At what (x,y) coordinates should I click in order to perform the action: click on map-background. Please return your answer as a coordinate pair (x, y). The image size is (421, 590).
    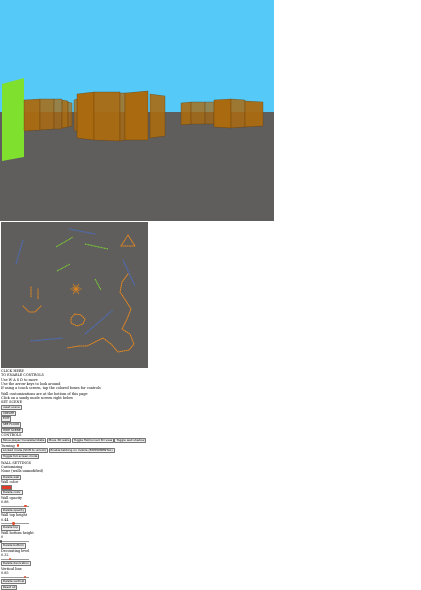
    Looking at the image, I should click on (74, 295).